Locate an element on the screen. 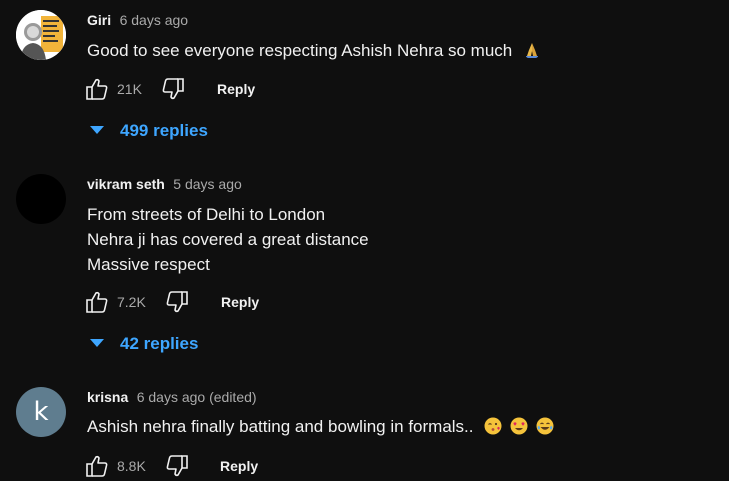 This screenshot has width=729, height=481. replies-count: 499 replies is located at coordinates (164, 130).